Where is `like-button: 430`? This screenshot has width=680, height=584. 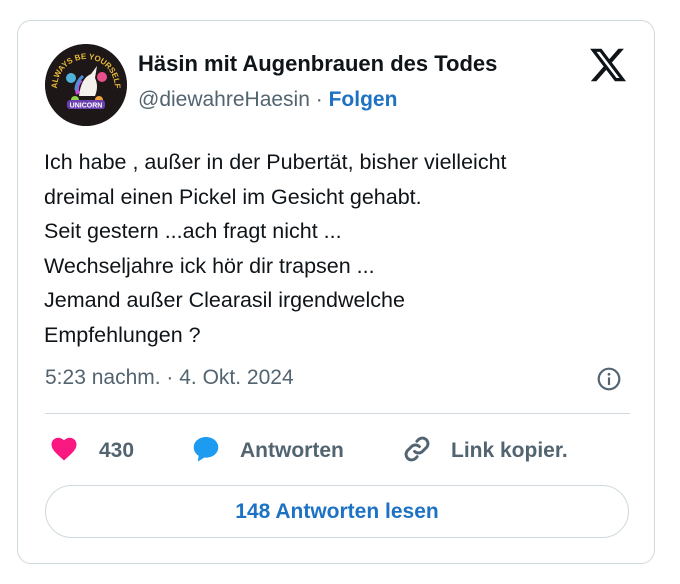
like-button: 430 is located at coordinates (91, 451).